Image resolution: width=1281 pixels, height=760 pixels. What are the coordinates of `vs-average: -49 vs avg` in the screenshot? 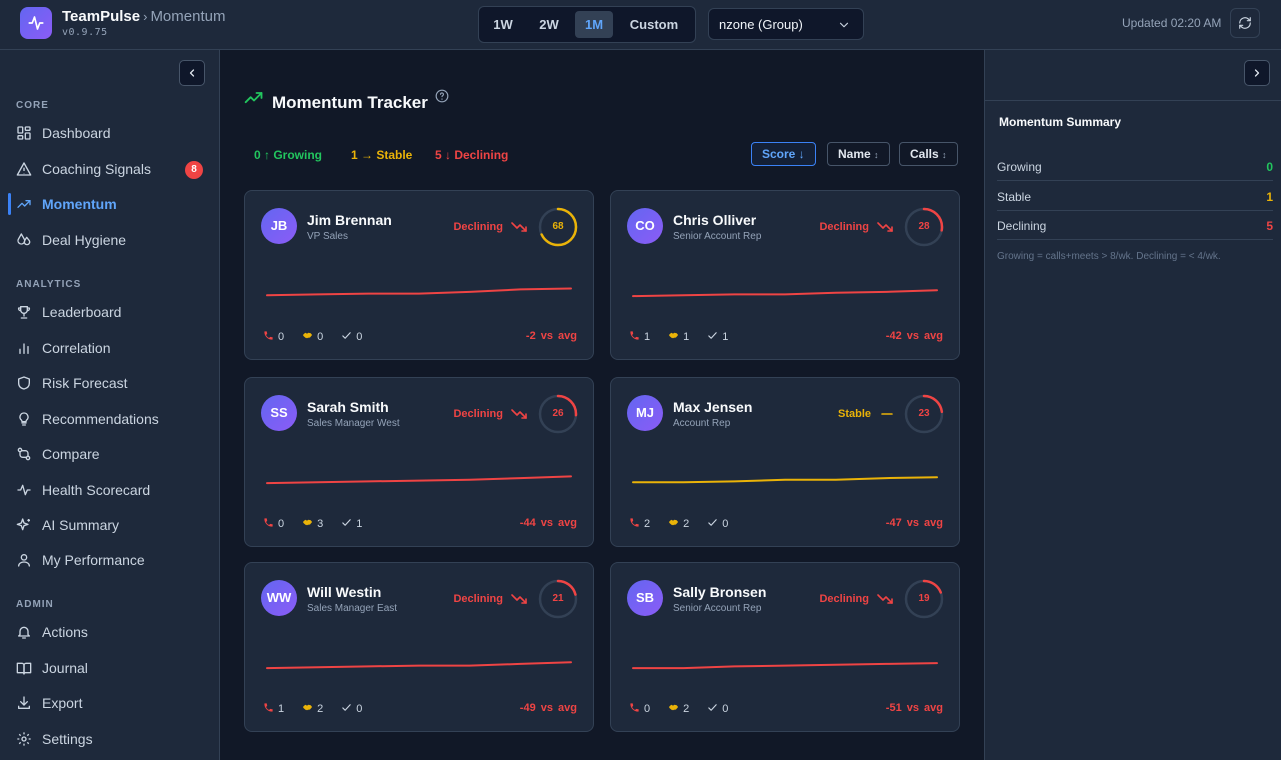 It's located at (548, 708).